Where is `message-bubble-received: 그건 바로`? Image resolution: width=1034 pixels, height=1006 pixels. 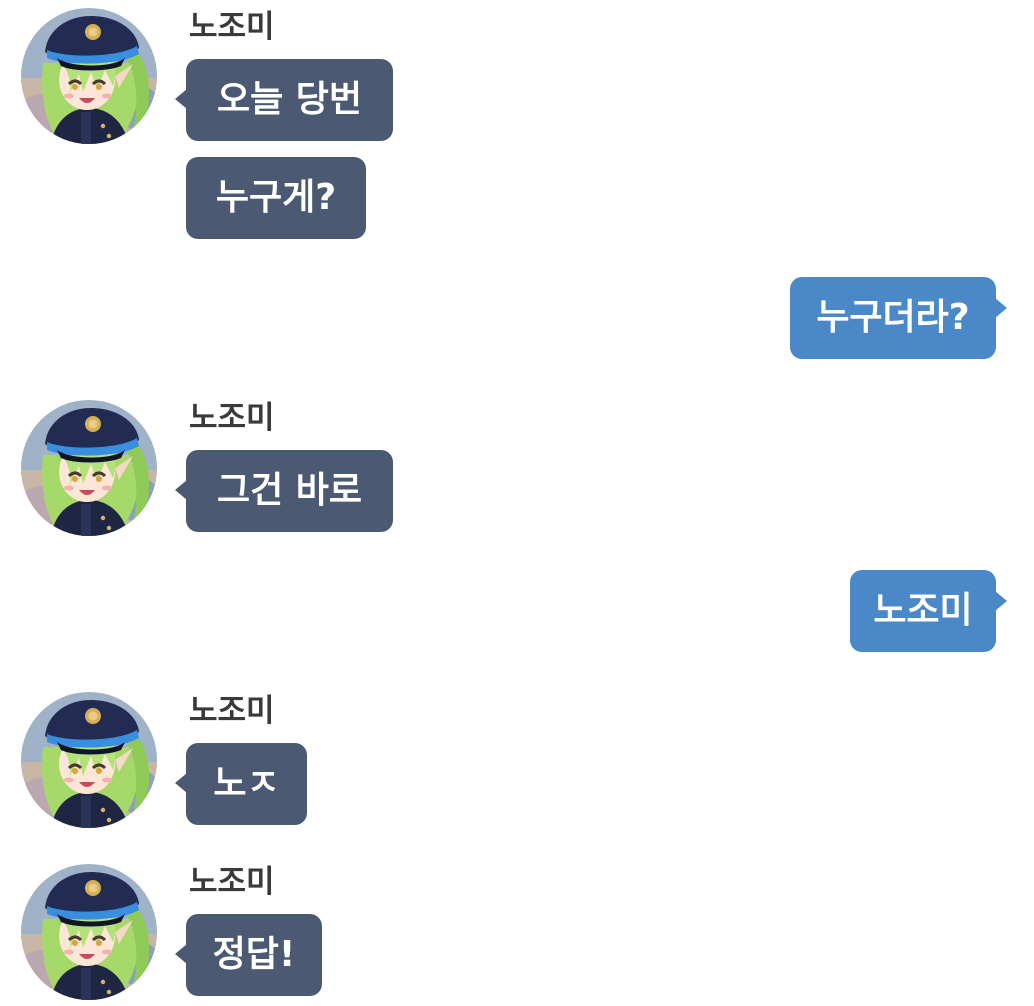
message-bubble-received: 그건 바로 is located at coordinates (284, 491).